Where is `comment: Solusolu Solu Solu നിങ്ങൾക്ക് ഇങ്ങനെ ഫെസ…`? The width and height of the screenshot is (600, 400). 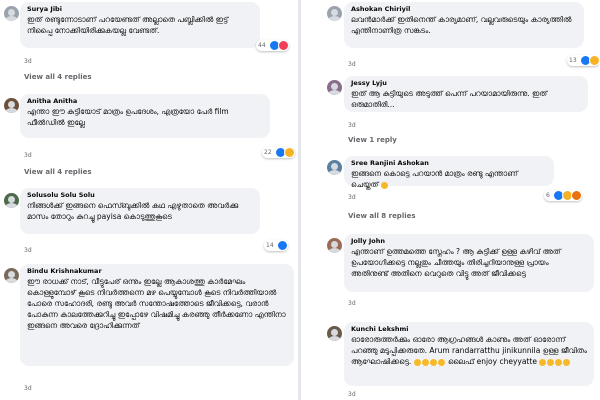
comment: Solusolu Solu Solu നിങ്ങൾക്ക് ഇങ്ങനെ ഫെസ… is located at coordinates (149, 220).